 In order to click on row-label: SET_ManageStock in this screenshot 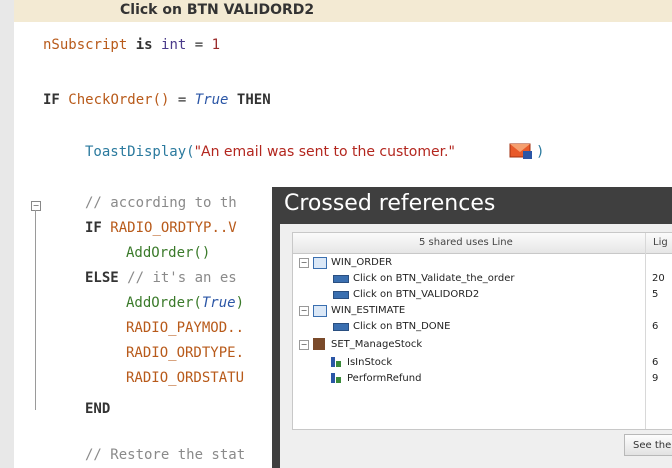, I will do `click(377, 344)`.